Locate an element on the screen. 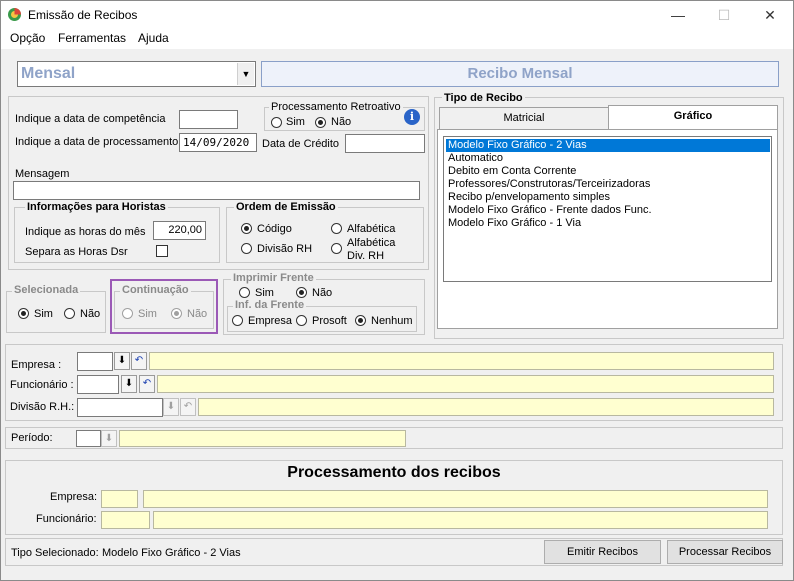  tab-matricial: Matricial is located at coordinates (524, 118).